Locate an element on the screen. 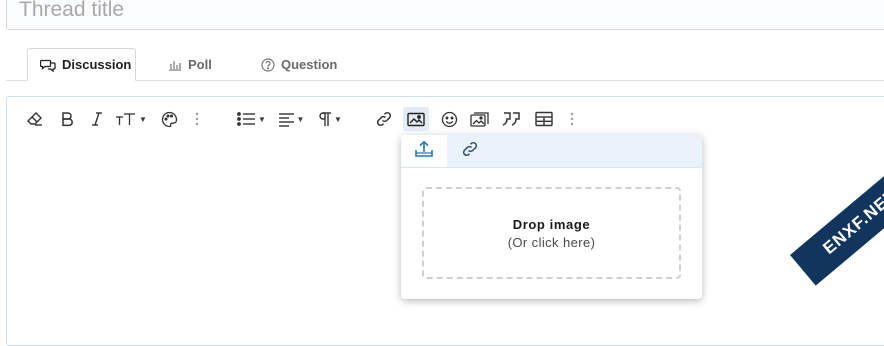  tab-question: Question is located at coordinates (299, 64).